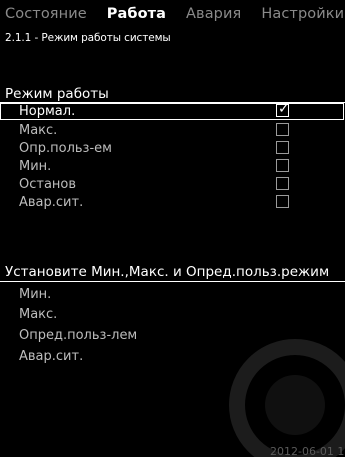  What do you see at coordinates (57, 94) in the screenshot?
I see `operating-mode-title: Режим работы` at bounding box center [57, 94].